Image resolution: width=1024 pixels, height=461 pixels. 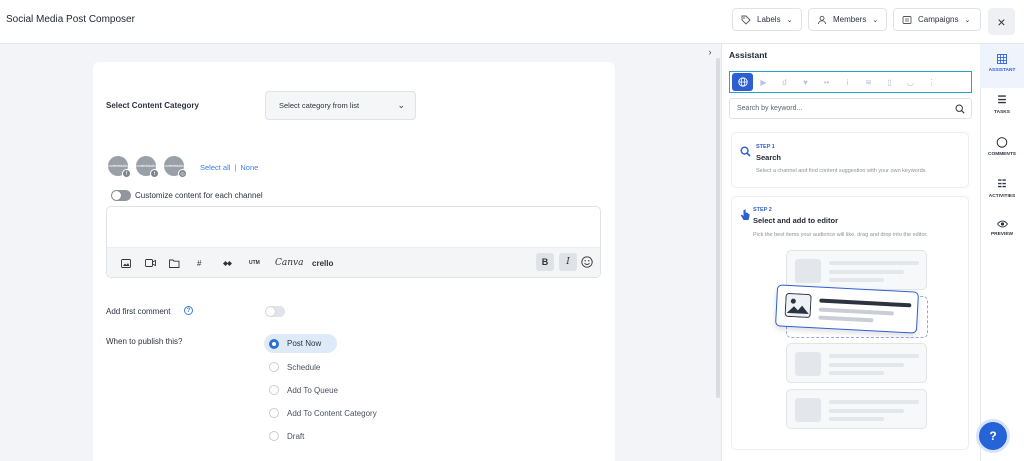 What do you see at coordinates (1002, 147) in the screenshot?
I see `nav-comments: ◯ COMMENTS` at bounding box center [1002, 147].